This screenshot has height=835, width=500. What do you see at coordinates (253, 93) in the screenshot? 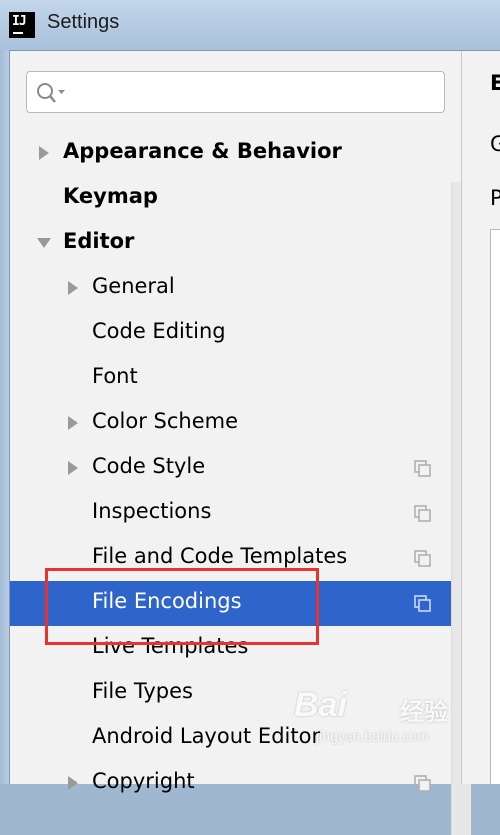
I see `search-input` at bounding box center [253, 93].